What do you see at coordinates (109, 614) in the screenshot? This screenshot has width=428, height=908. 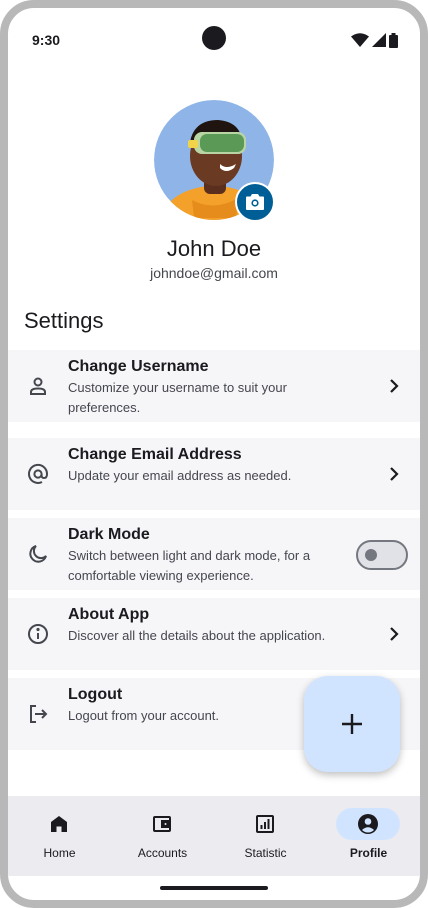 I see `setting-title: About App` at bounding box center [109, 614].